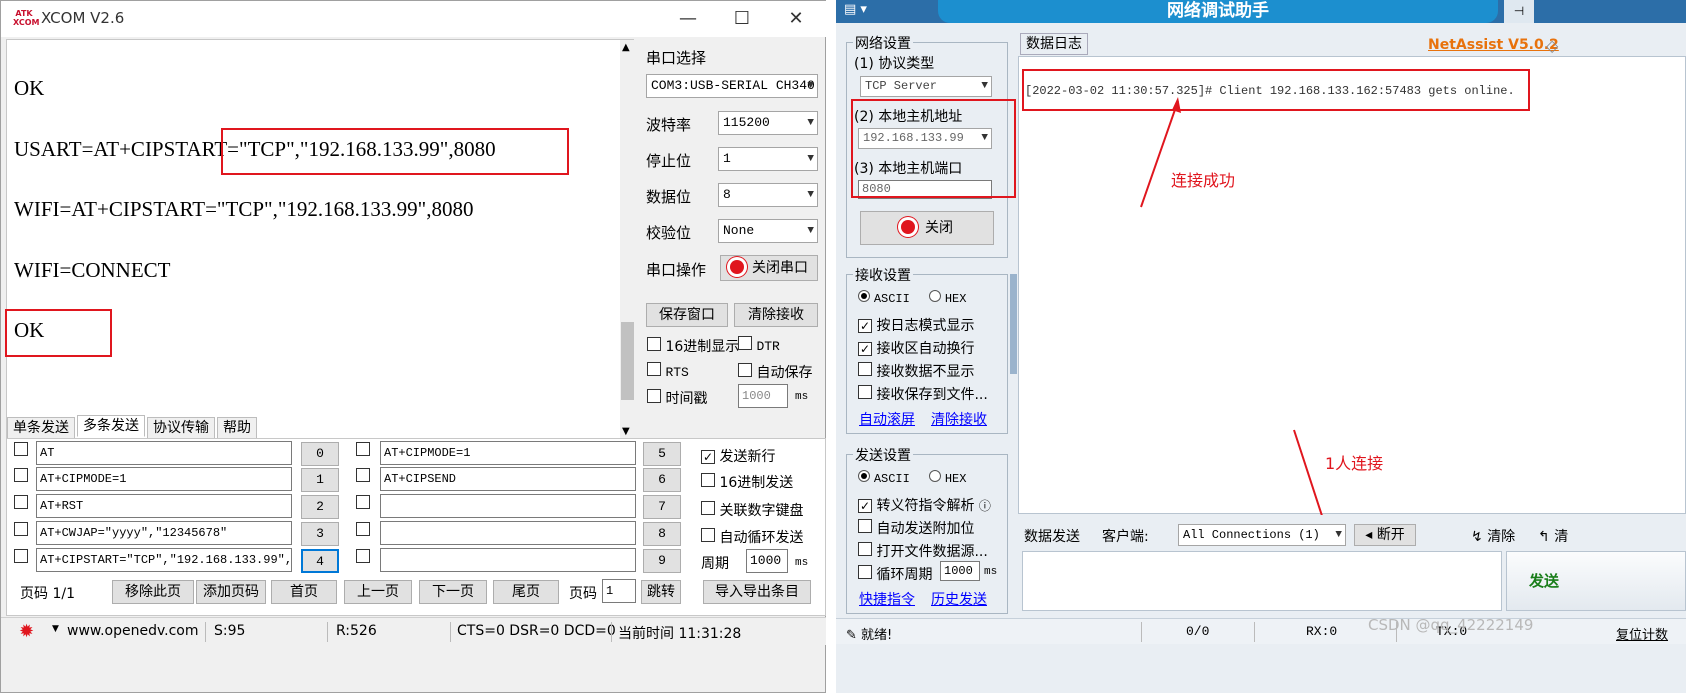 This screenshot has height=693, width=1686. I want to click on append-checkbox: 自动发送附加位, so click(916, 528).